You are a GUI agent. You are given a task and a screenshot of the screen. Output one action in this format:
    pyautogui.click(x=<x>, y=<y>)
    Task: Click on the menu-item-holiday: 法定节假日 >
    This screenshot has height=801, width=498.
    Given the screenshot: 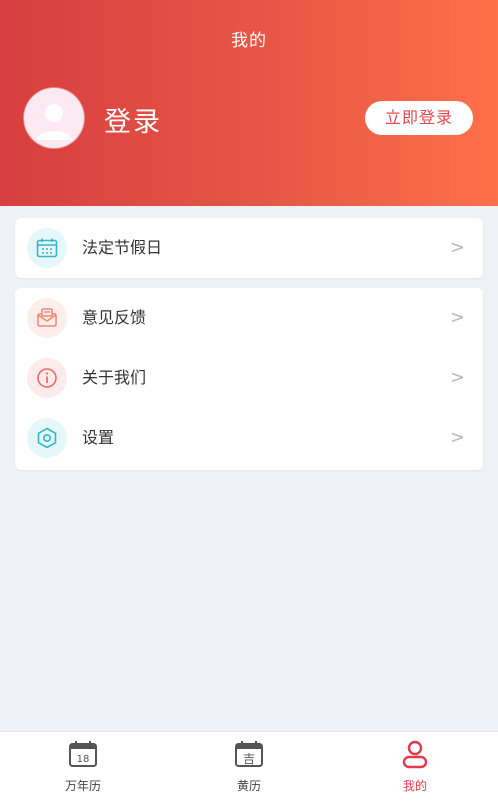 What is the action you would take?
    pyautogui.click(x=249, y=248)
    